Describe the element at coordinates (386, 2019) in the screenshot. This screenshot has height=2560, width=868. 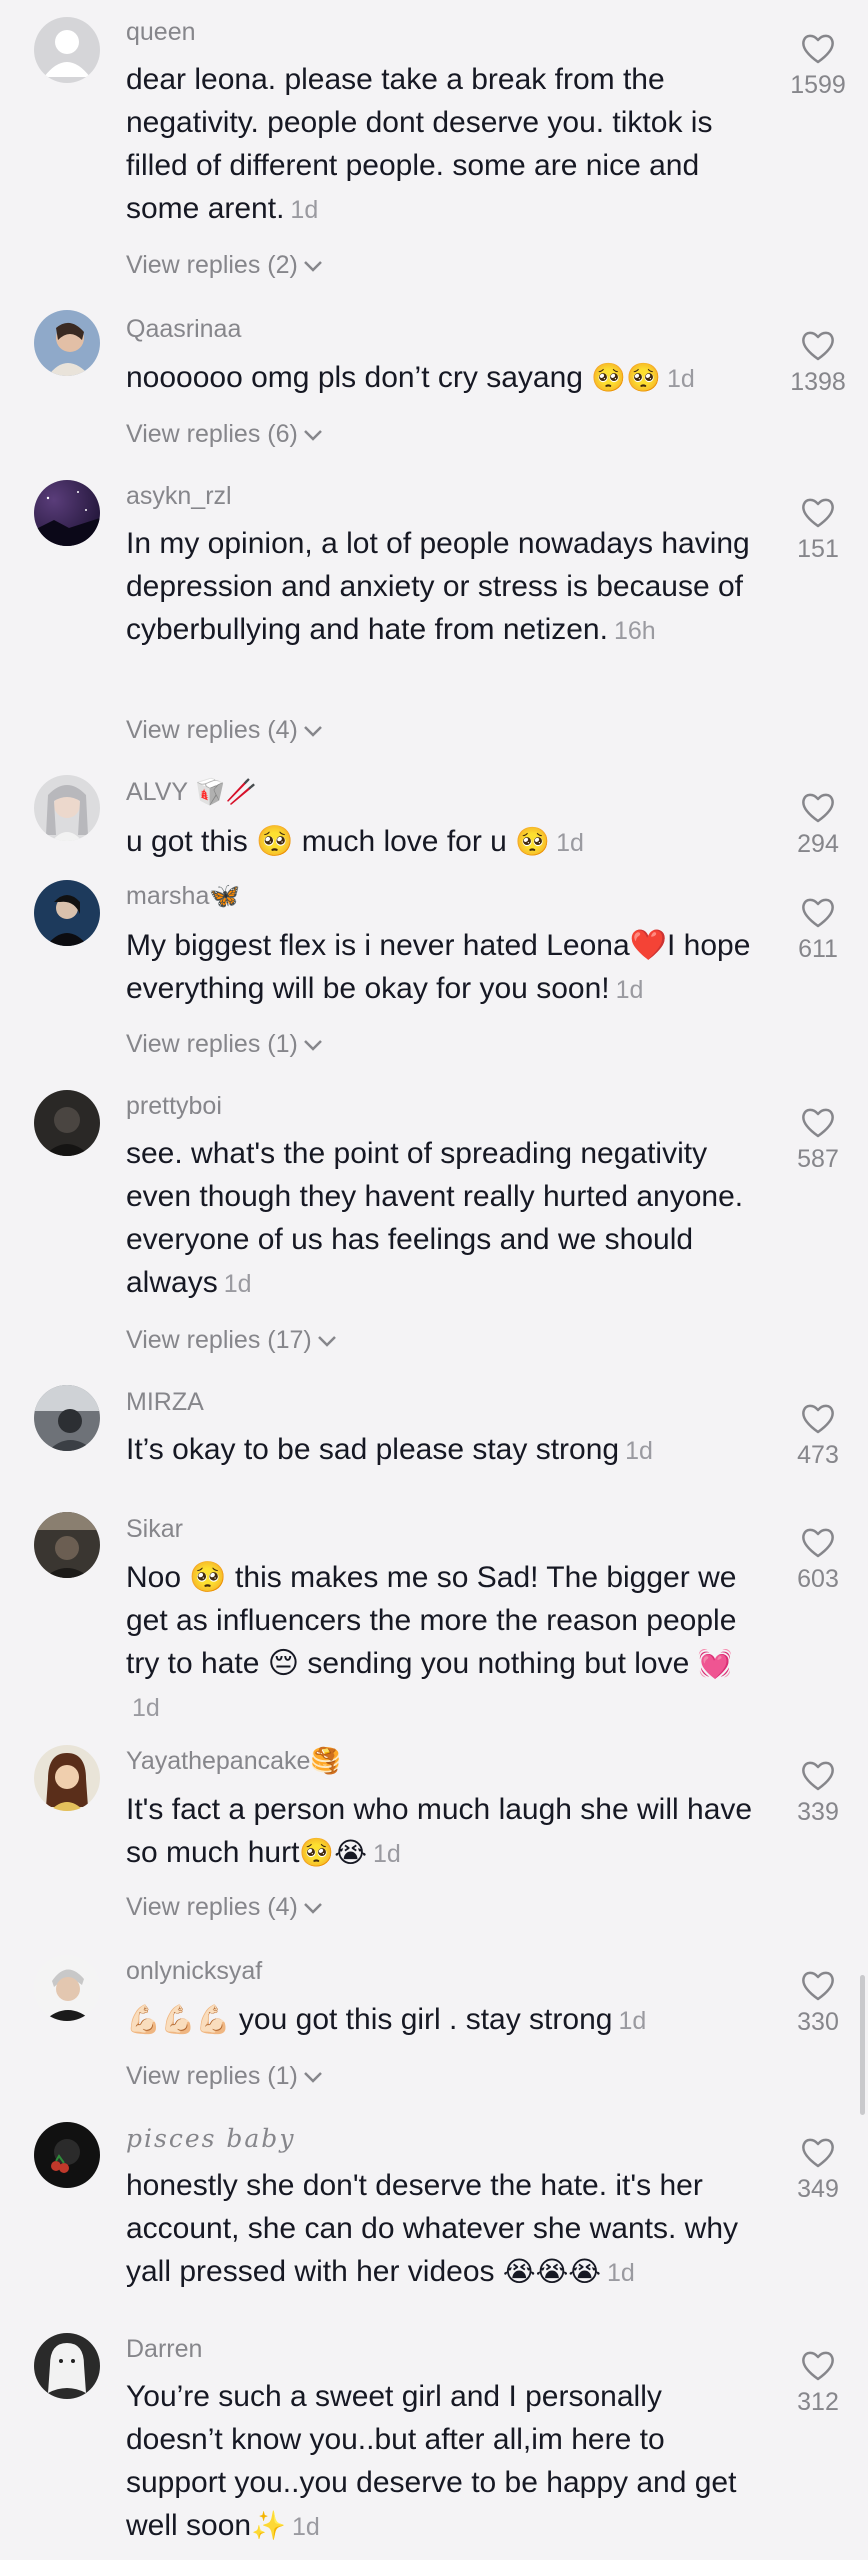
I see `comment-text: 💪🏻💪🏻💪🏻 you got this girl . stay strong 1d` at that location.